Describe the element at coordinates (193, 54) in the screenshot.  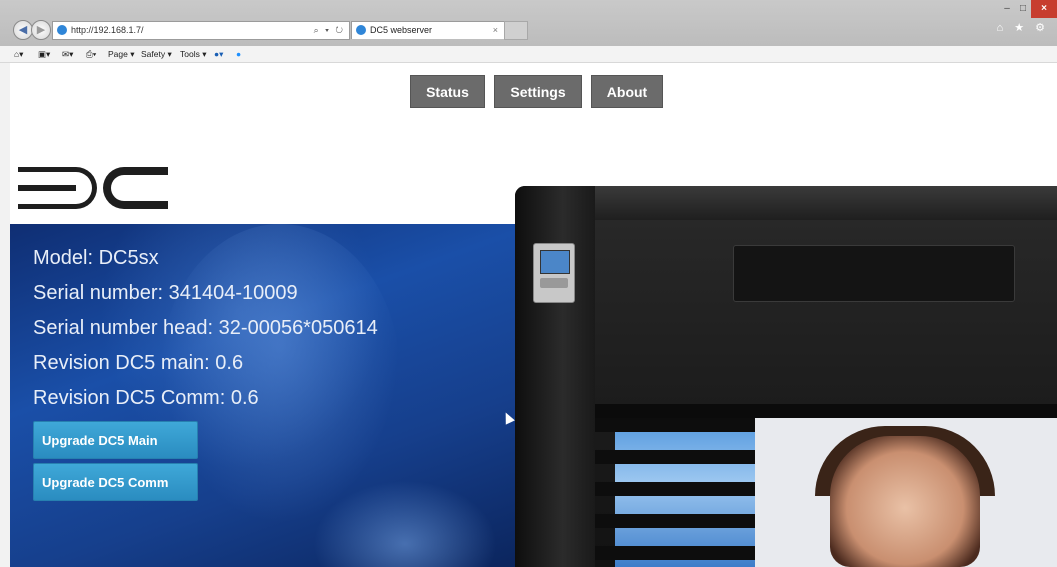
I see `tools-menu: Tools ▾` at that location.